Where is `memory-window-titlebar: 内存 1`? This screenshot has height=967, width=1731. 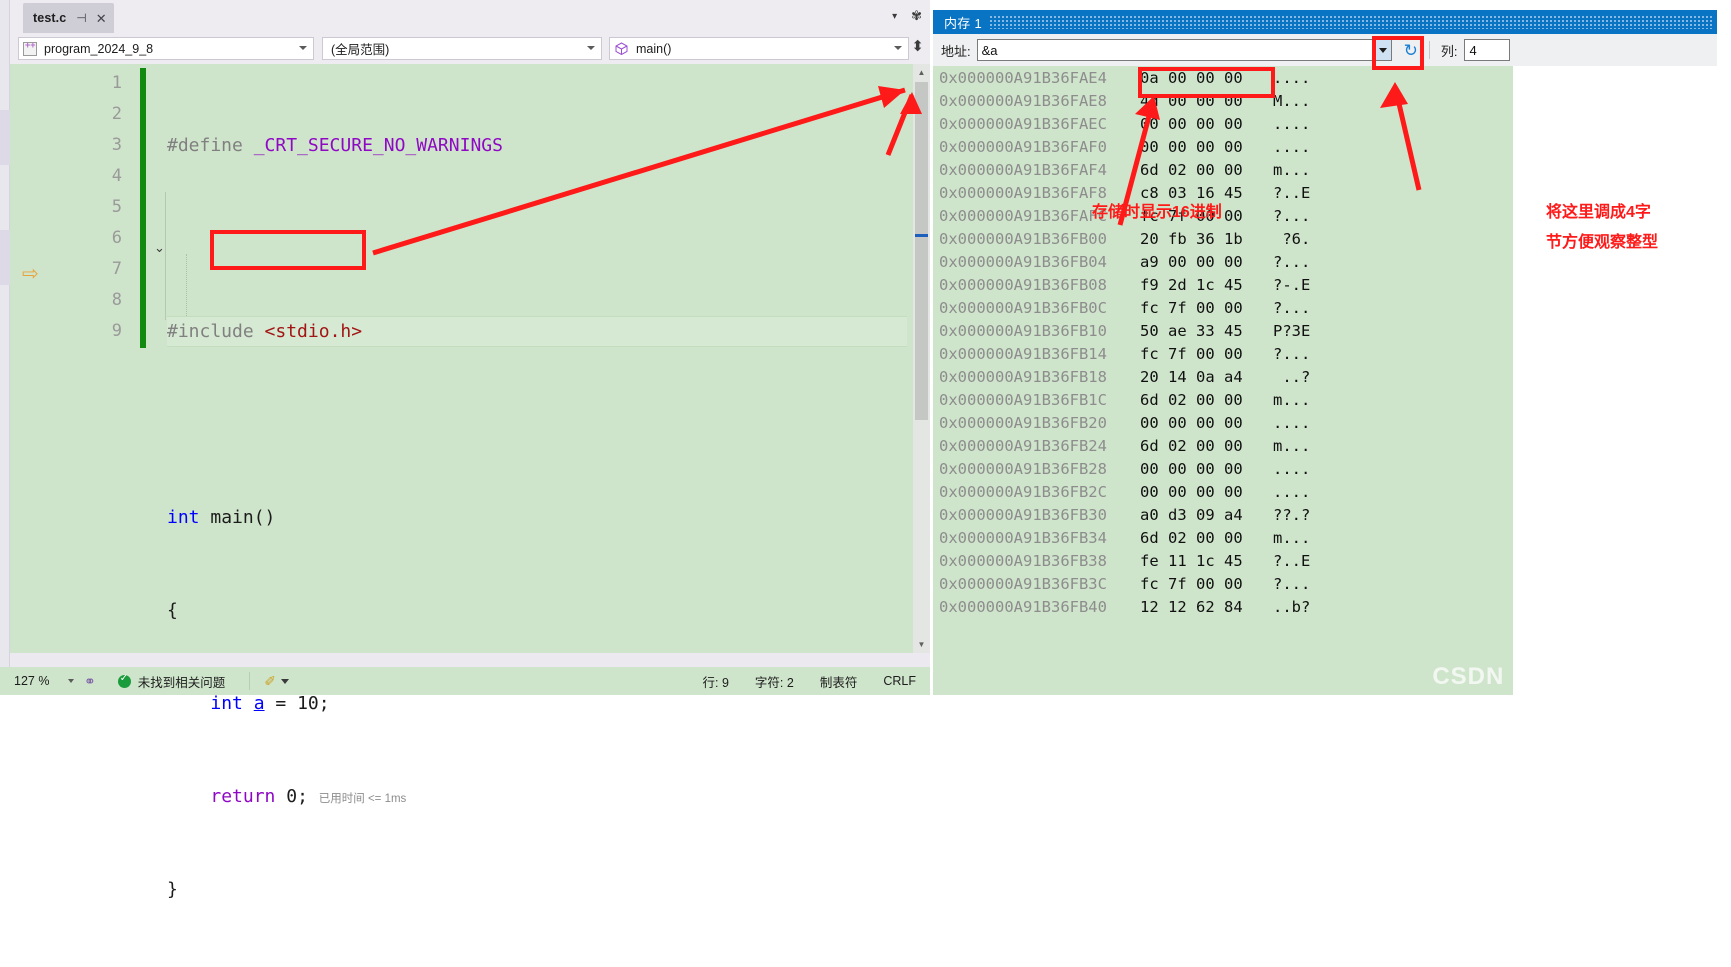 memory-window-titlebar: 内存 1 is located at coordinates (1325, 22).